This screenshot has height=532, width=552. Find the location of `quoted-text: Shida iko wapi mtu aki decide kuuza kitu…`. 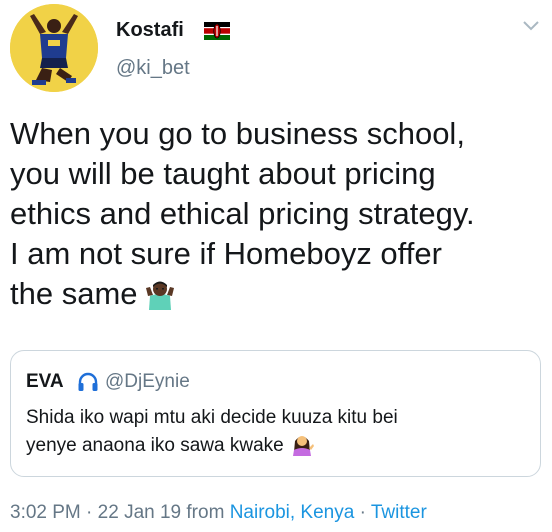

quoted-text: Shida iko wapi mtu aki decide kuuza kitu… is located at coordinates (276, 432).